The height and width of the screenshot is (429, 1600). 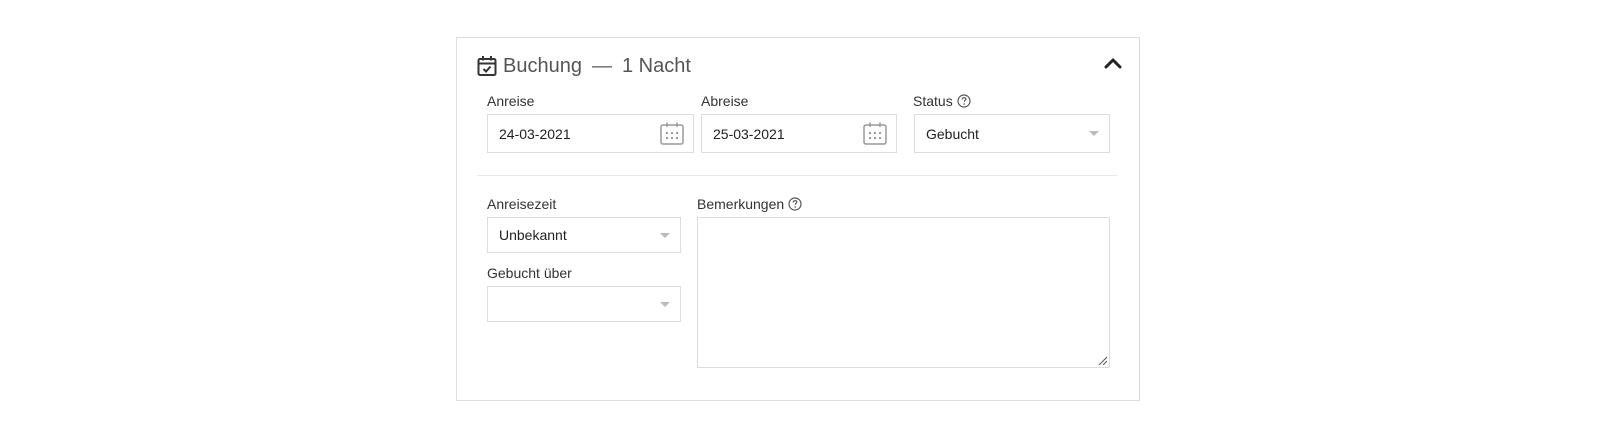 I want to click on arrival-date-value: 24-03-2021, so click(x=535, y=133).